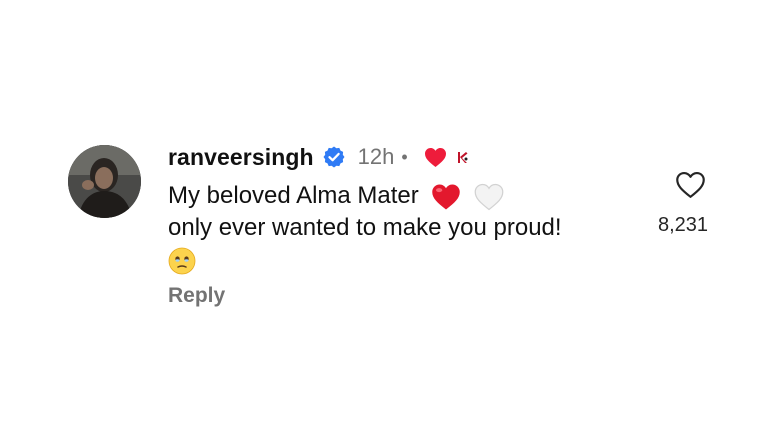 The width and height of the screenshot is (784, 441). Describe the element at coordinates (319, 157) in the screenshot. I see `comment-header: ranveersingh 12h •` at that location.